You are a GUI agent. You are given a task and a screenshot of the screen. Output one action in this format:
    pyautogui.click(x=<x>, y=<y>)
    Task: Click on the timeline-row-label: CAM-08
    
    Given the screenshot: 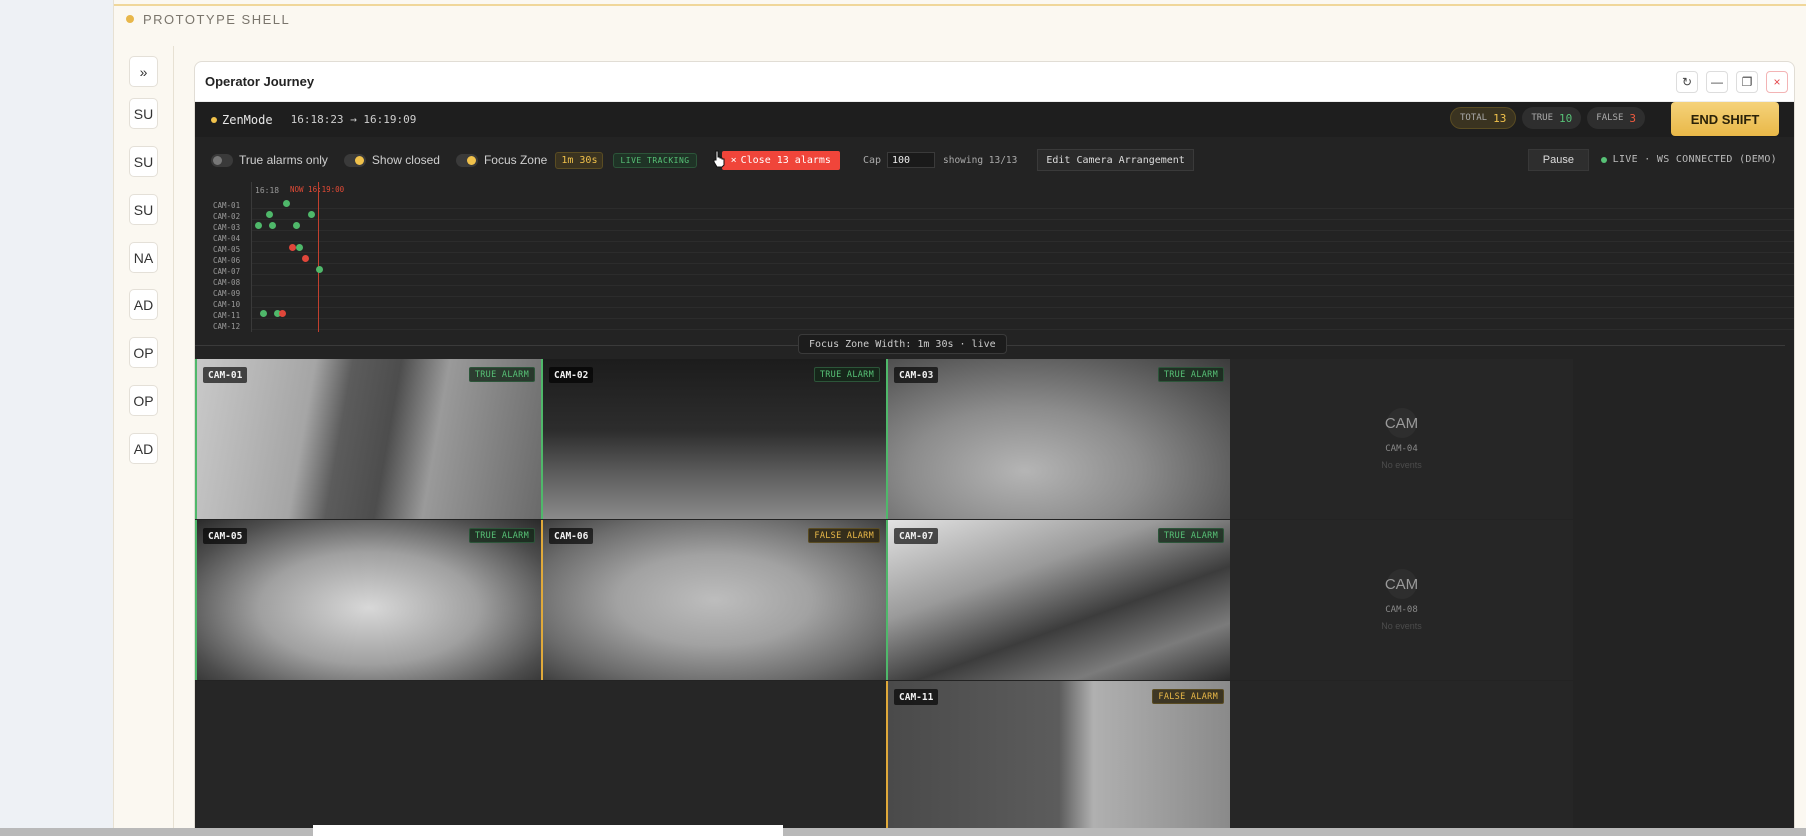 What is the action you would take?
    pyautogui.click(x=227, y=282)
    